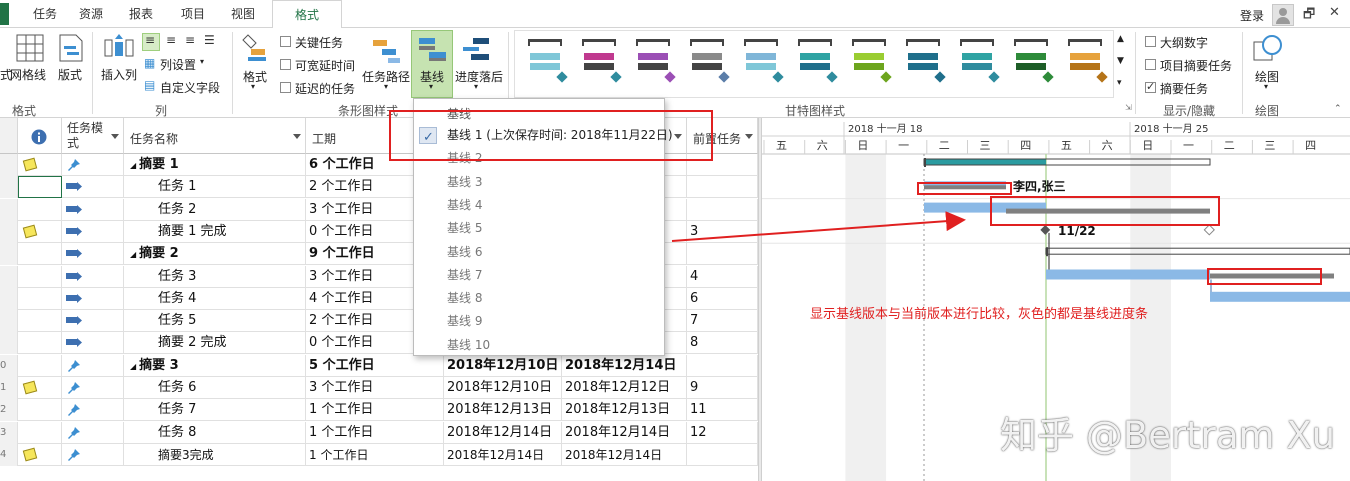  Describe the element at coordinates (1168, 435) in the screenshot. I see `watermark: 知乎 @Bertram Xu` at that location.